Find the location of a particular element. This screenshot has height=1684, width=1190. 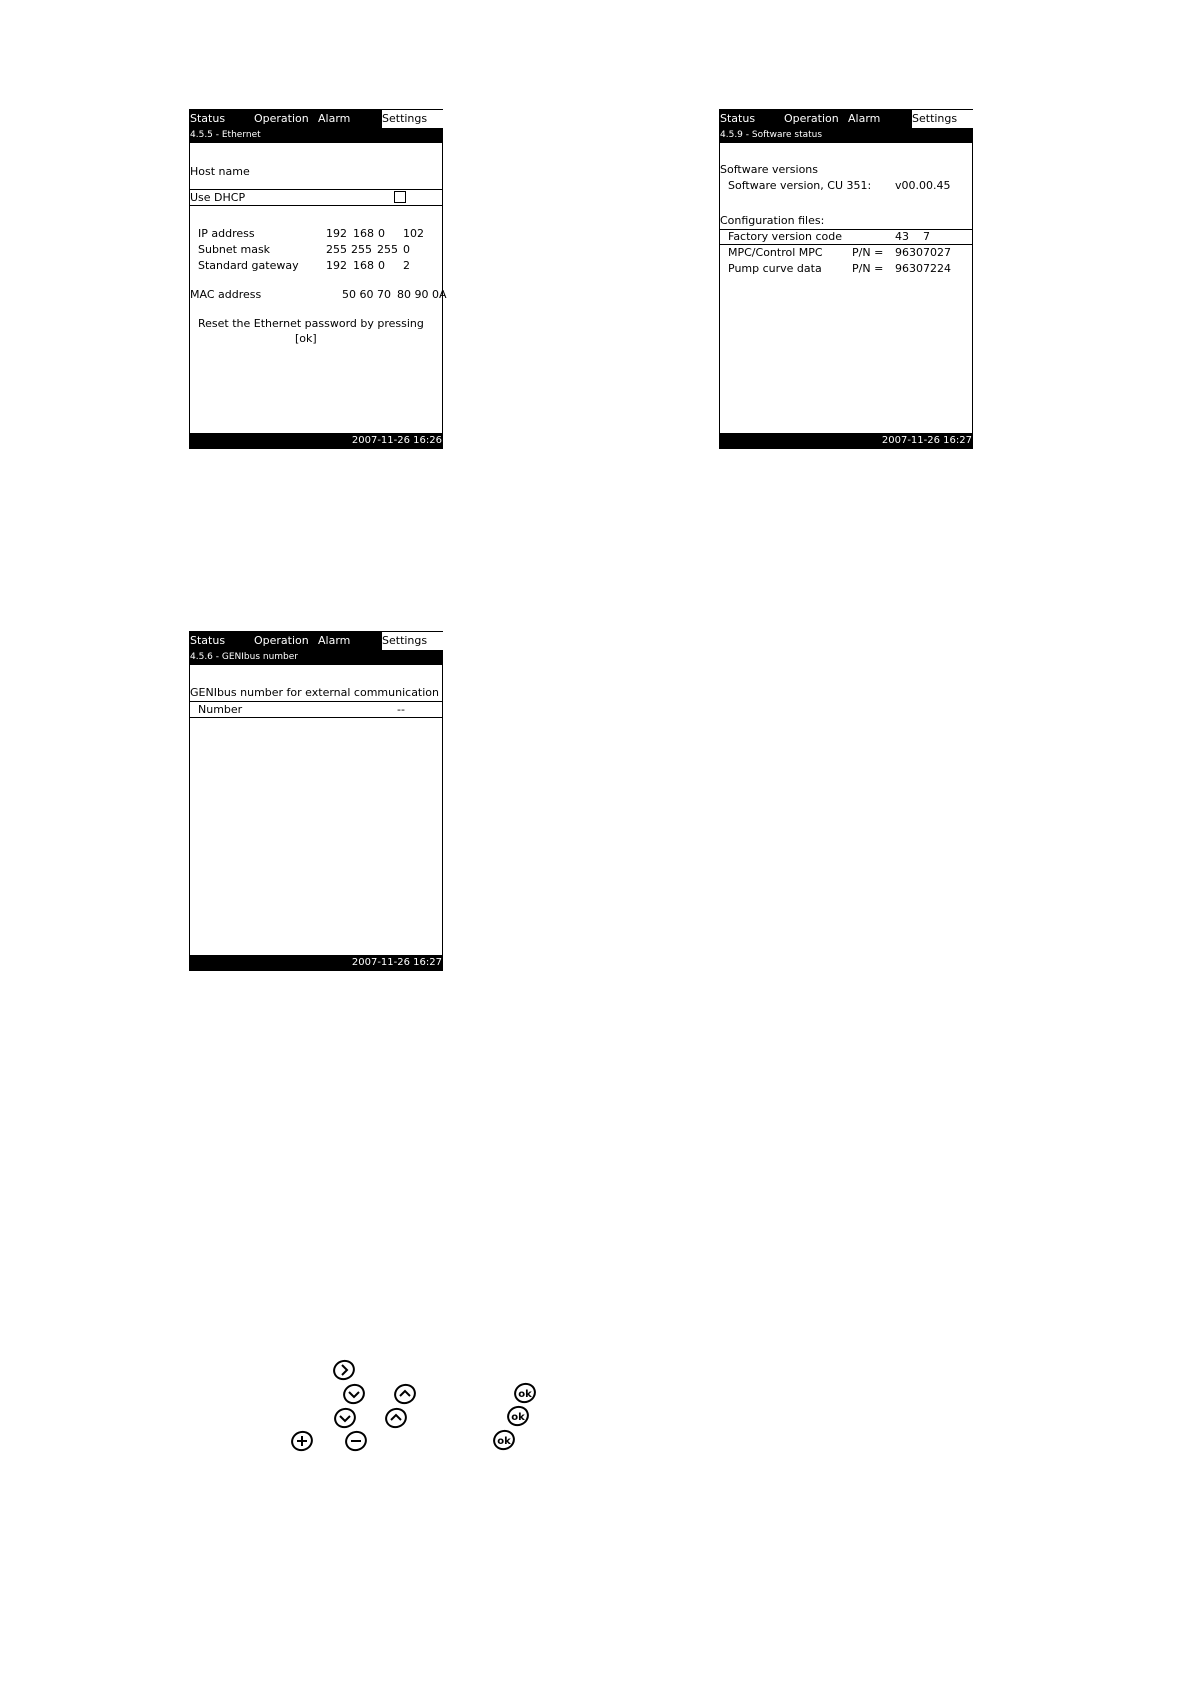

page-title: 4.5.6 - GENIbus number is located at coordinates (316, 657).